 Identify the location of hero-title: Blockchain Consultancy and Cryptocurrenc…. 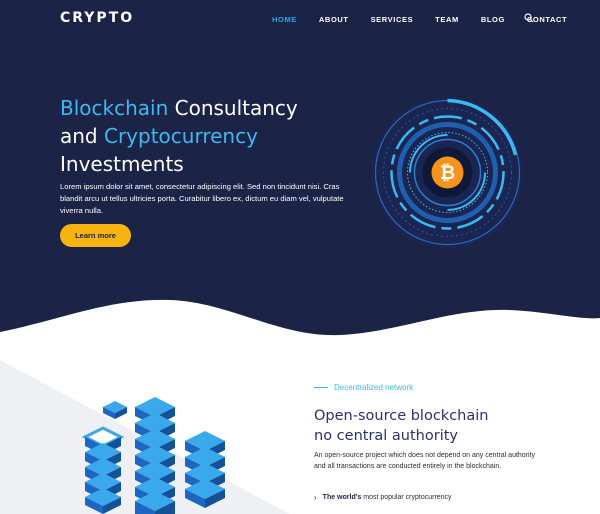
(179, 136).